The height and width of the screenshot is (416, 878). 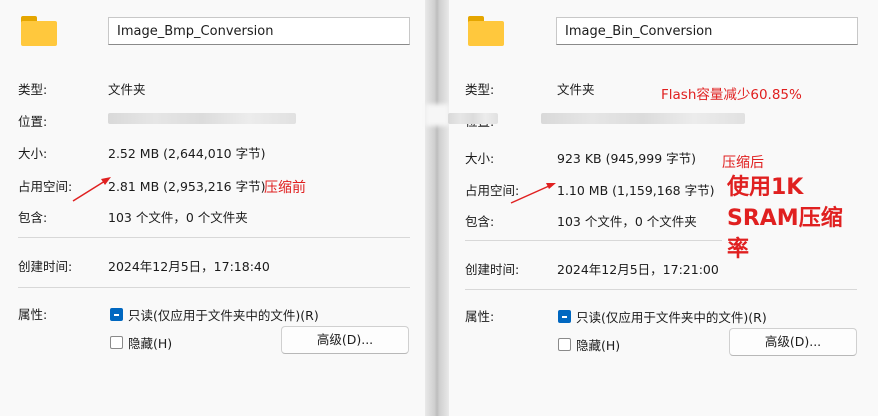 I want to click on panel-divider, so click(x=437, y=208).